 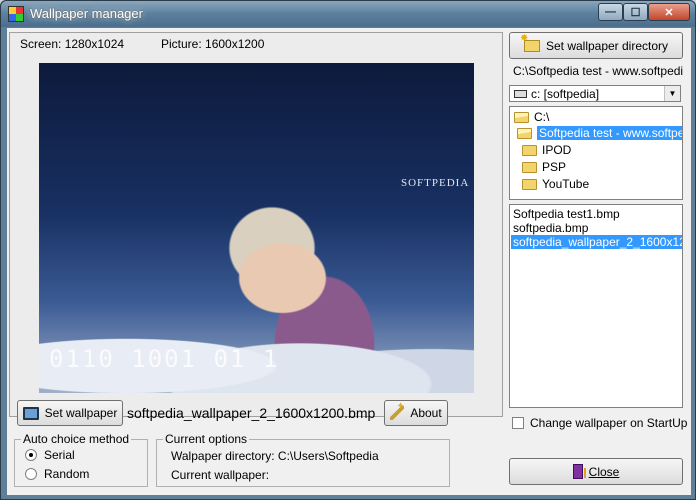 I want to click on startup-checkbox-label: Change wallpaper on StartUp, so click(x=609, y=423).